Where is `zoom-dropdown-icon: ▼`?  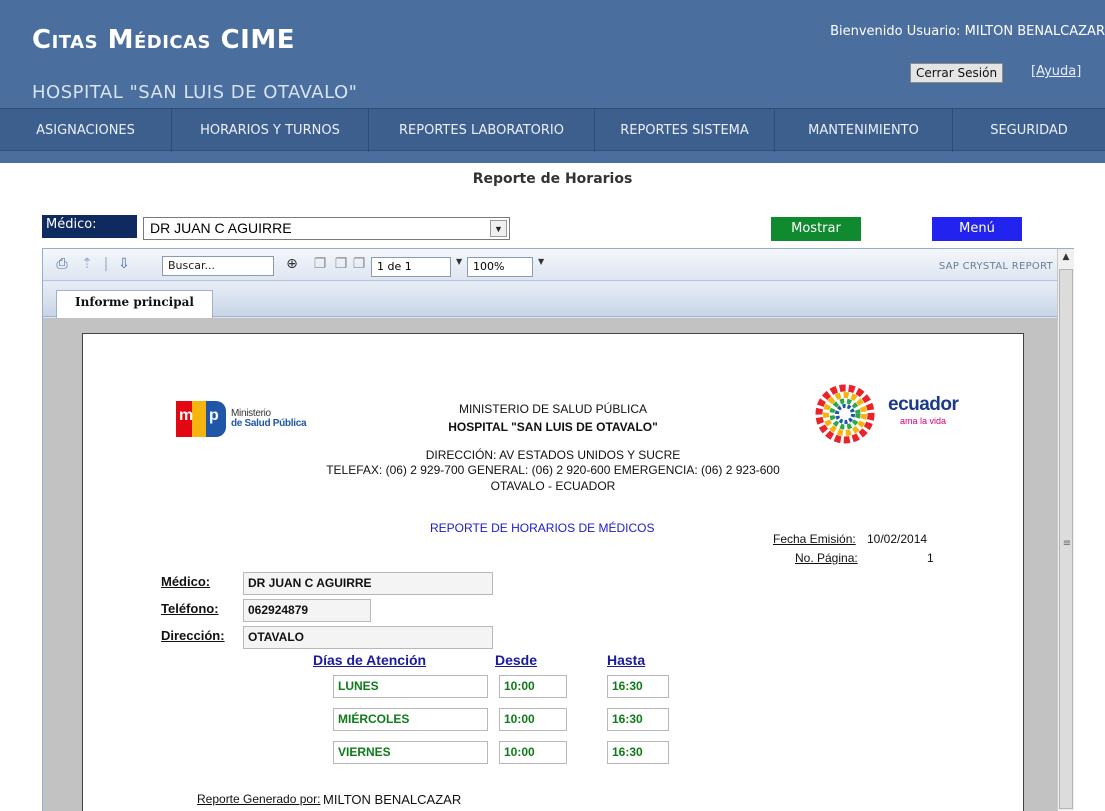 zoom-dropdown-icon: ▼ is located at coordinates (541, 261).